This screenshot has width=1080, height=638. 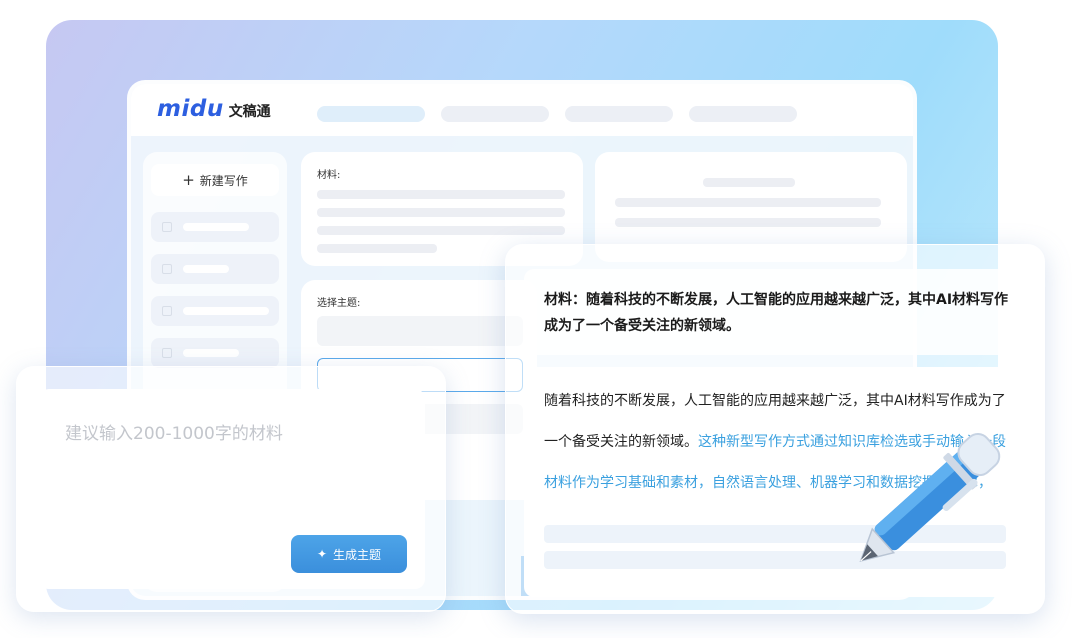 What do you see at coordinates (357, 554) in the screenshot?
I see `generate-topic-label: 生成主题` at bounding box center [357, 554].